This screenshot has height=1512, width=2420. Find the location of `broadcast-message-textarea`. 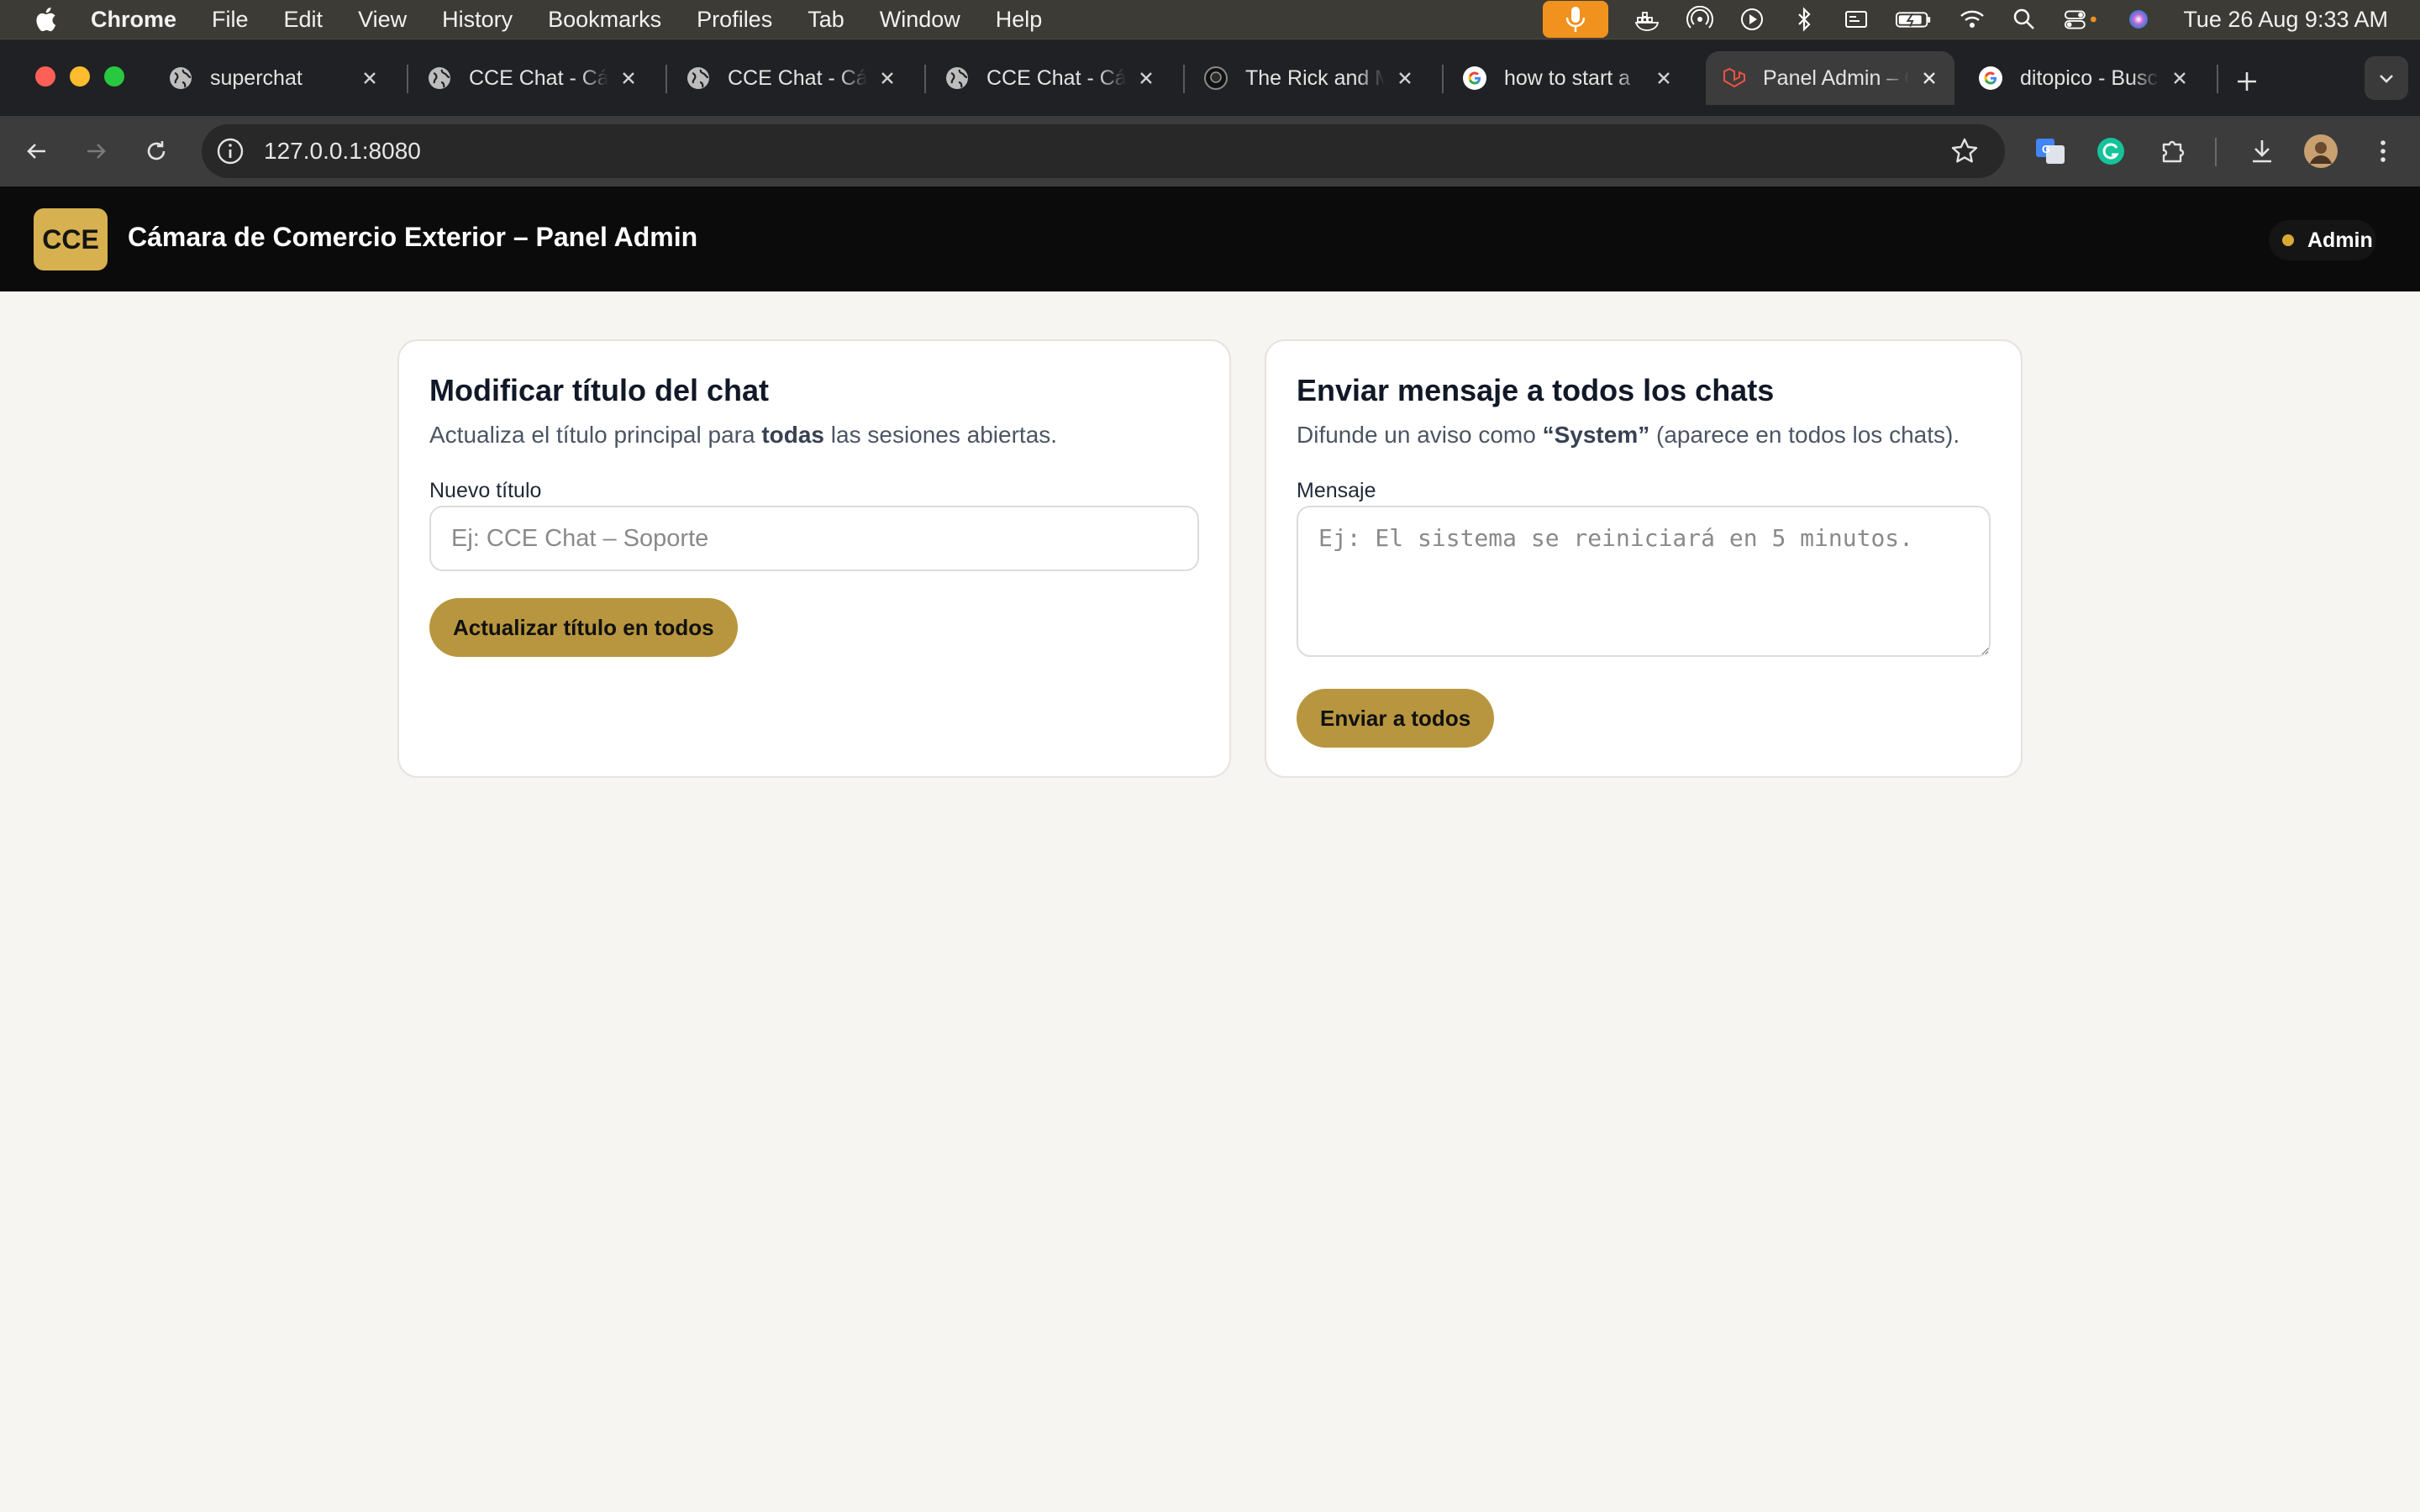

broadcast-message-textarea is located at coordinates (1644, 581).